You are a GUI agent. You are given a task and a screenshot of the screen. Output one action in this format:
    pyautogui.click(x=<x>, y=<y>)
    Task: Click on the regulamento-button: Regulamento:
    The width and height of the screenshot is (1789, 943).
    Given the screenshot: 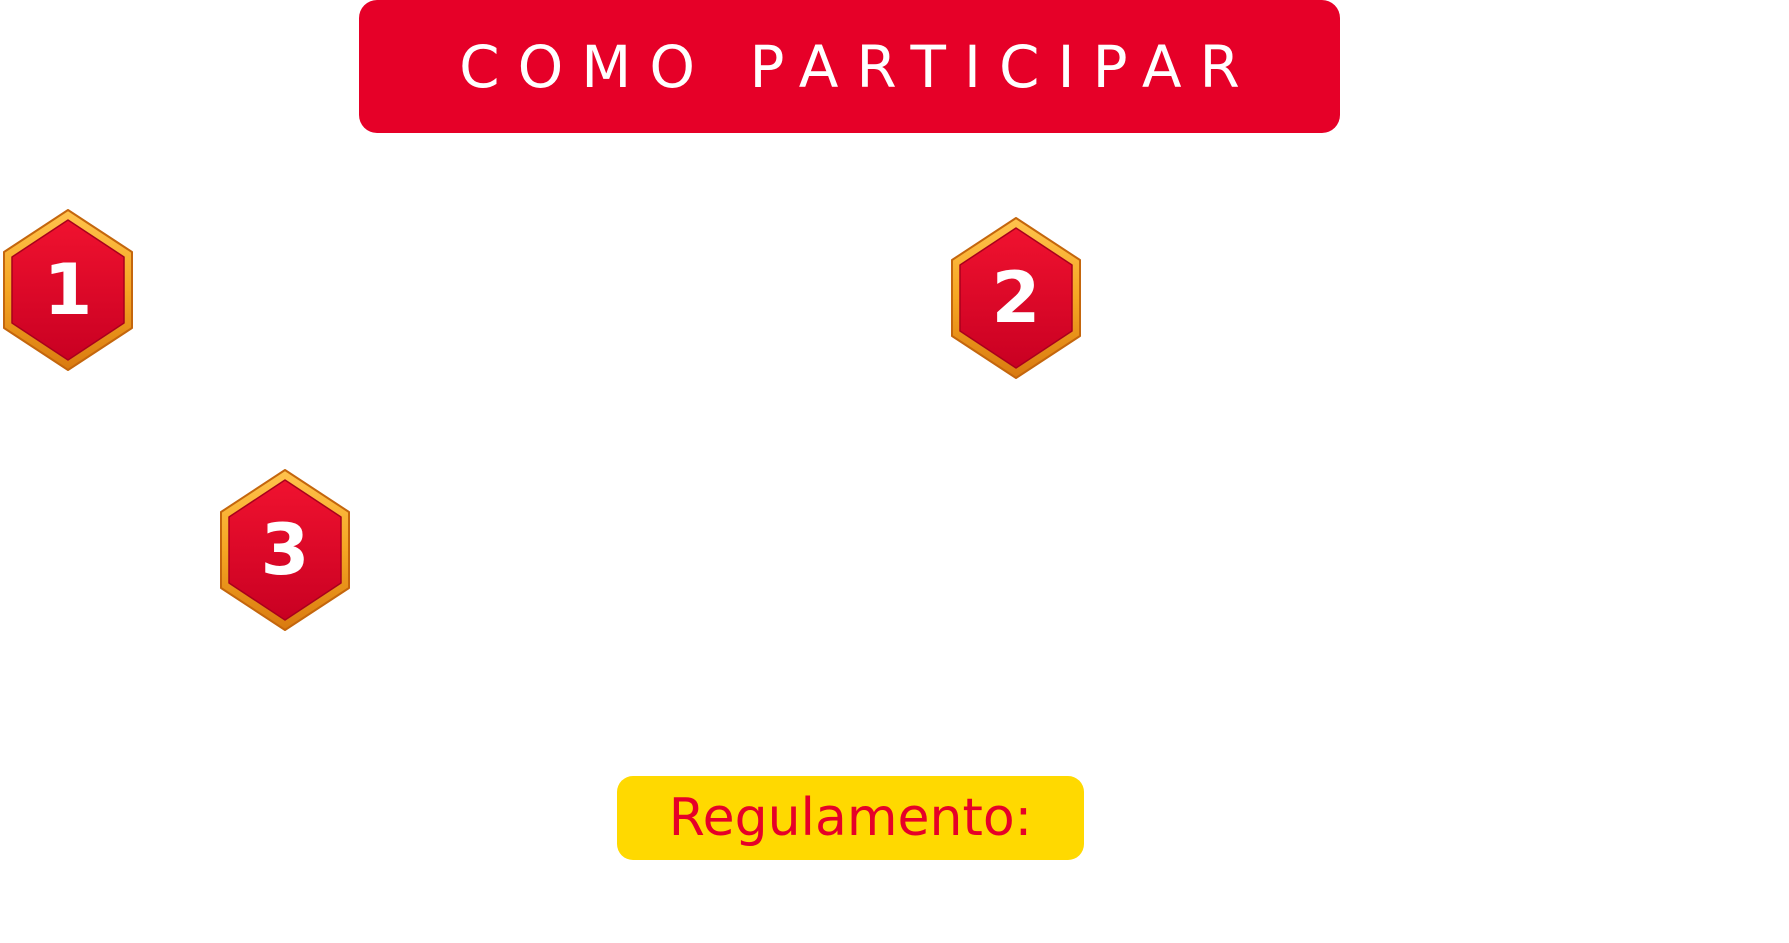 What is the action you would take?
    pyautogui.click(x=850, y=818)
    